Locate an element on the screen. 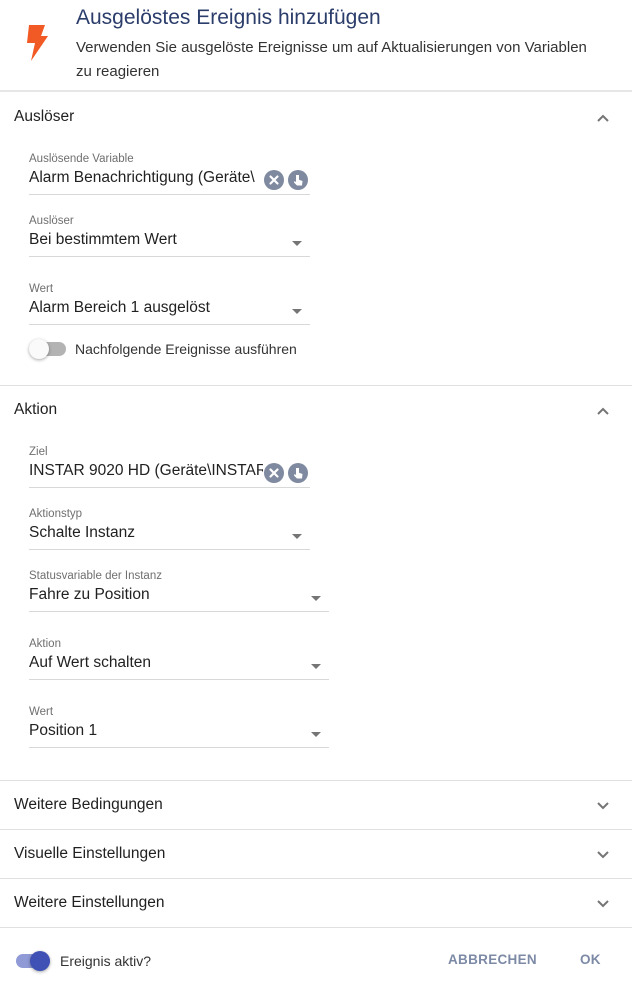 The image size is (632, 988). section-title: Weitere Bedingungen is located at coordinates (88, 804).